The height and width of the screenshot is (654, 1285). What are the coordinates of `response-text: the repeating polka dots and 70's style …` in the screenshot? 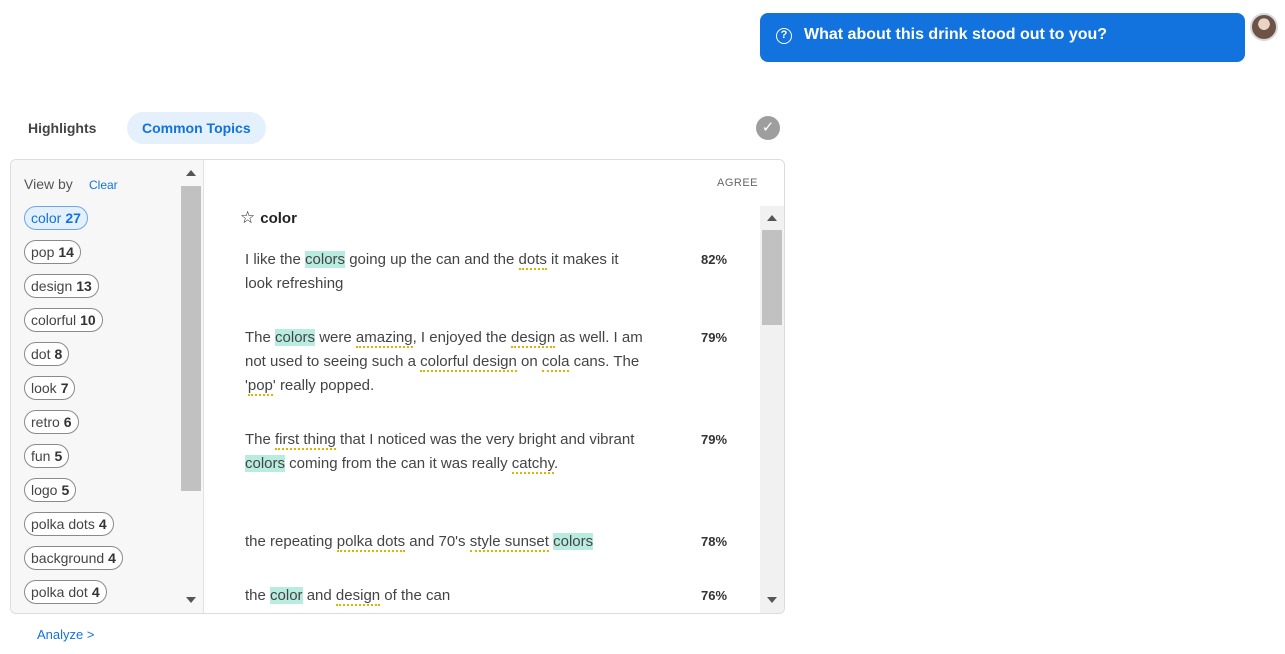 It's located at (419, 542).